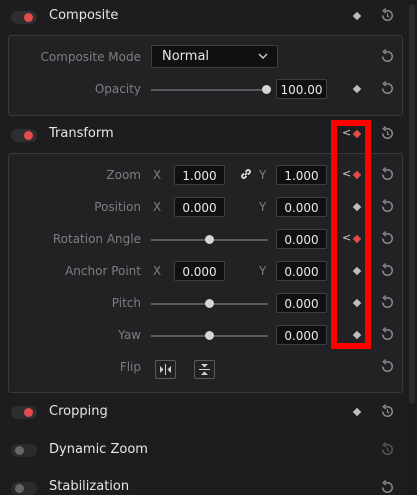 The width and height of the screenshot is (417, 495). What do you see at coordinates (209, 90) in the screenshot?
I see `opacity-slider` at bounding box center [209, 90].